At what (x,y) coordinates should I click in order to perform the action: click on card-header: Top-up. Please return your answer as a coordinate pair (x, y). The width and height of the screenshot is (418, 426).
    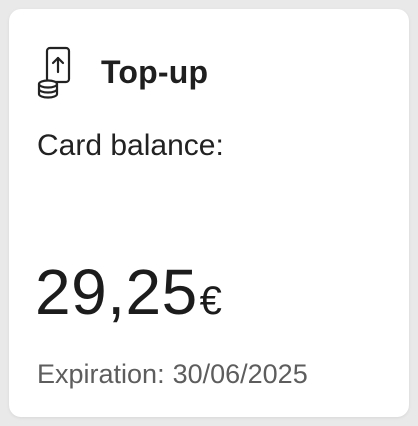
    Looking at the image, I should click on (122, 72).